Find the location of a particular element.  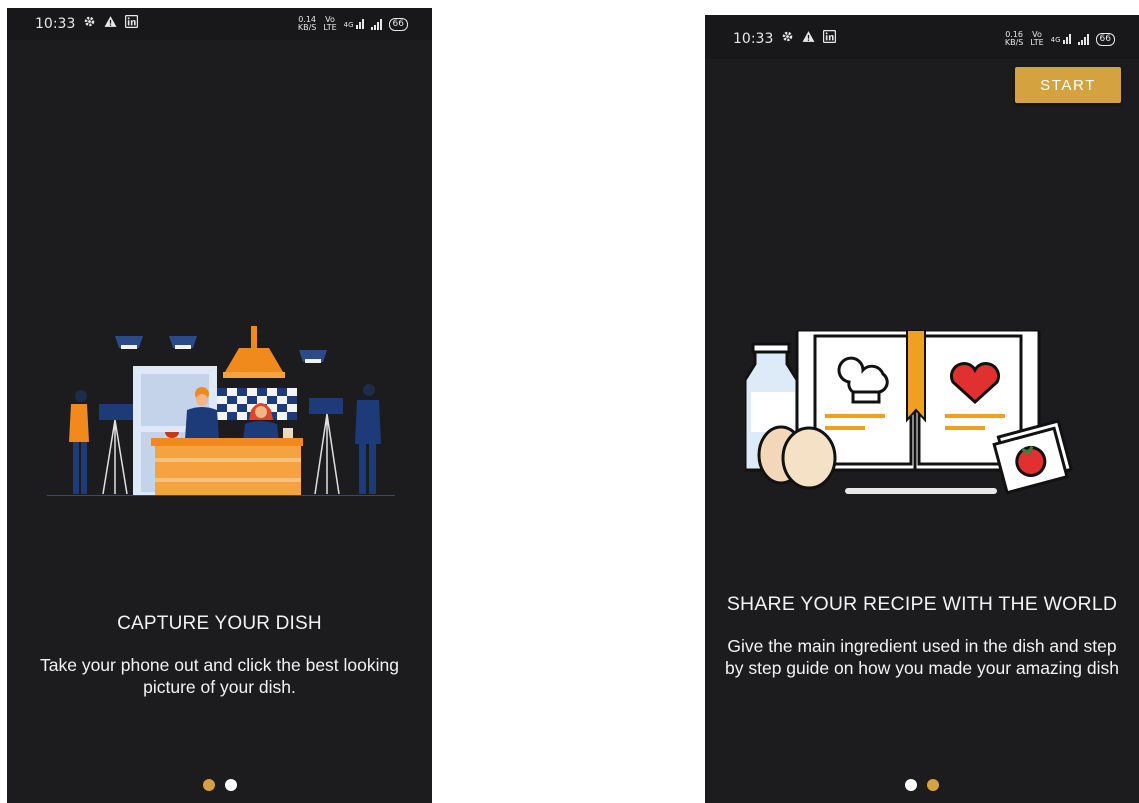

page-dot-1-active is located at coordinates (209, 785).